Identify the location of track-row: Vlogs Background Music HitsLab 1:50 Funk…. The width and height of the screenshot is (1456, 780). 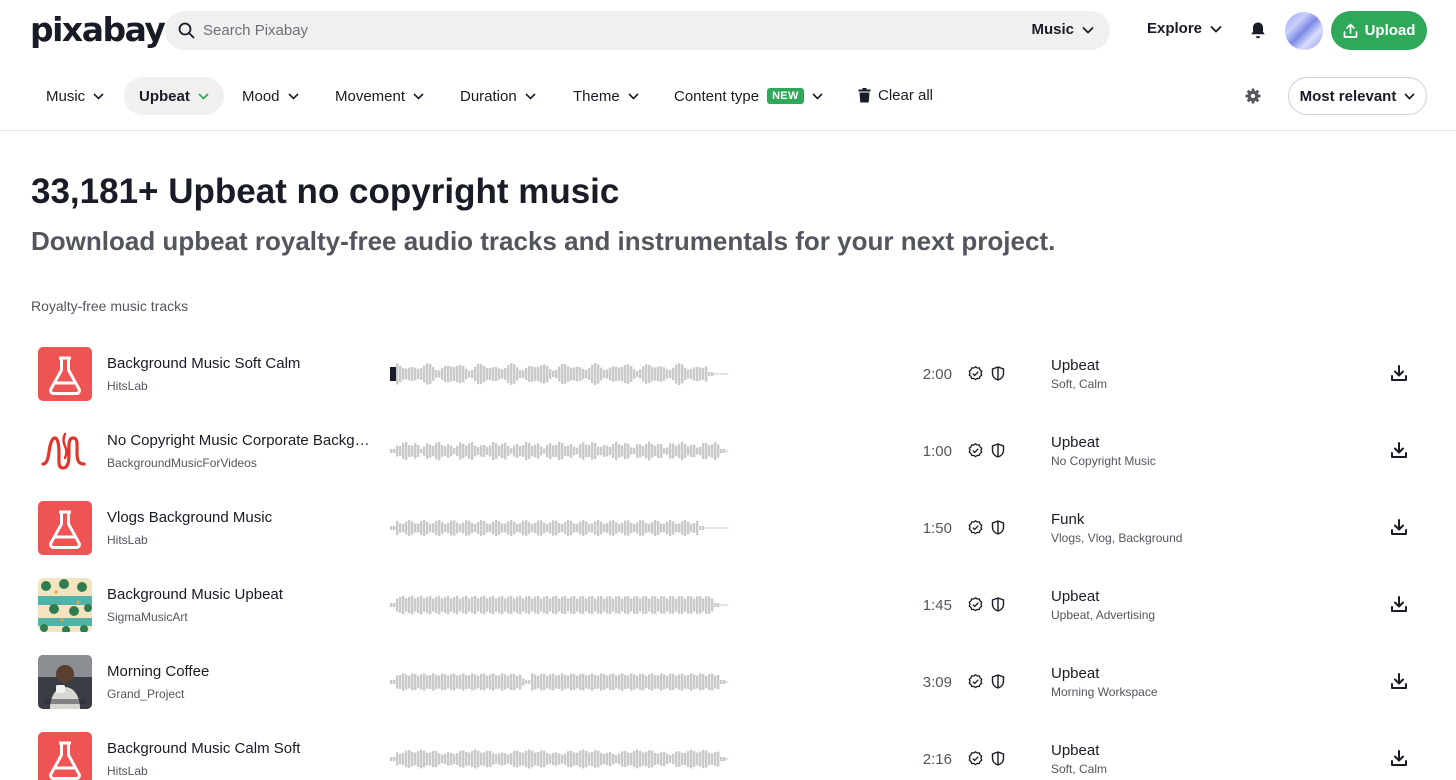
(728, 526).